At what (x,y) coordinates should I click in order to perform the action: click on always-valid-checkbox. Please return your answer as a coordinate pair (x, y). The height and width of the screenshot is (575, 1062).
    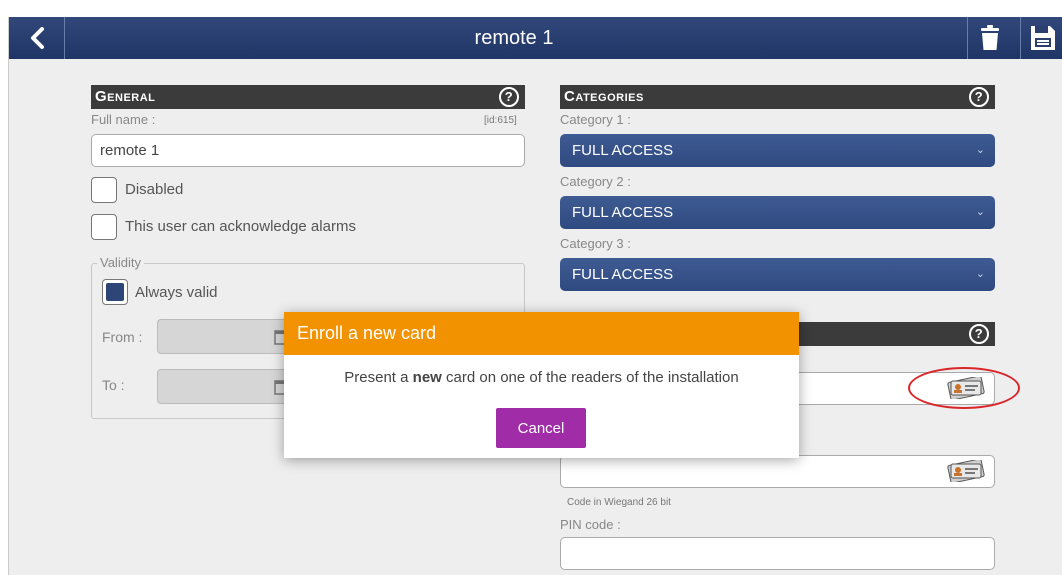
    Looking at the image, I should click on (115, 292).